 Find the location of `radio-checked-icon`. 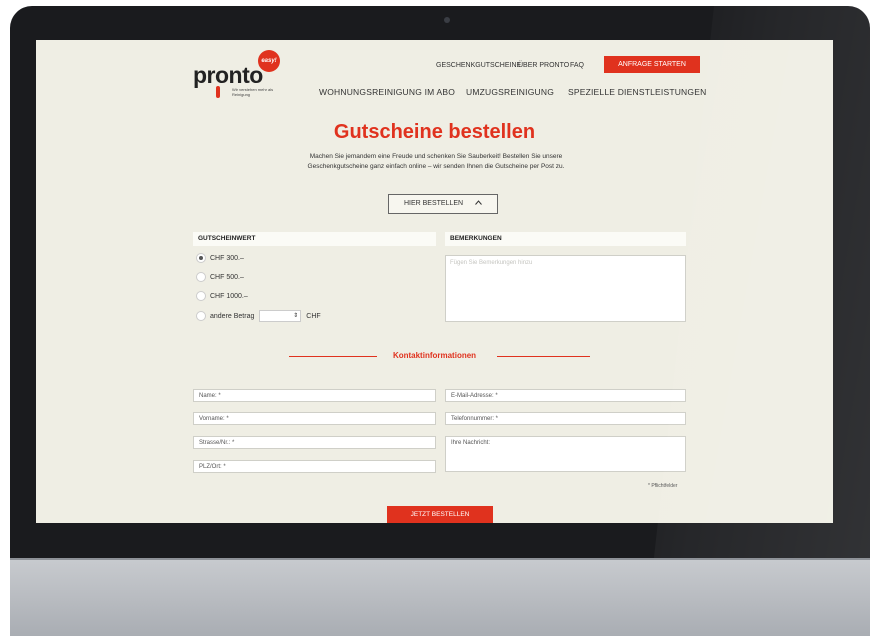

radio-checked-icon is located at coordinates (201, 258).